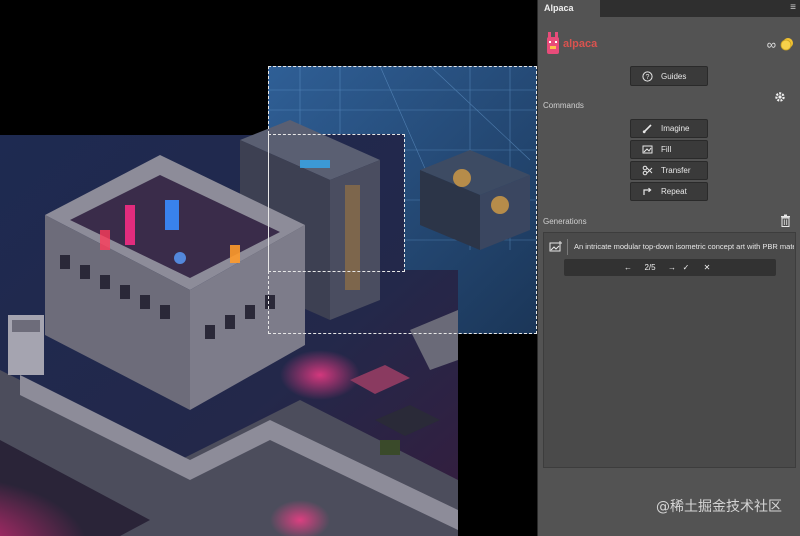 The image size is (800, 536). I want to click on commands-section-label: Commands, so click(563, 105).